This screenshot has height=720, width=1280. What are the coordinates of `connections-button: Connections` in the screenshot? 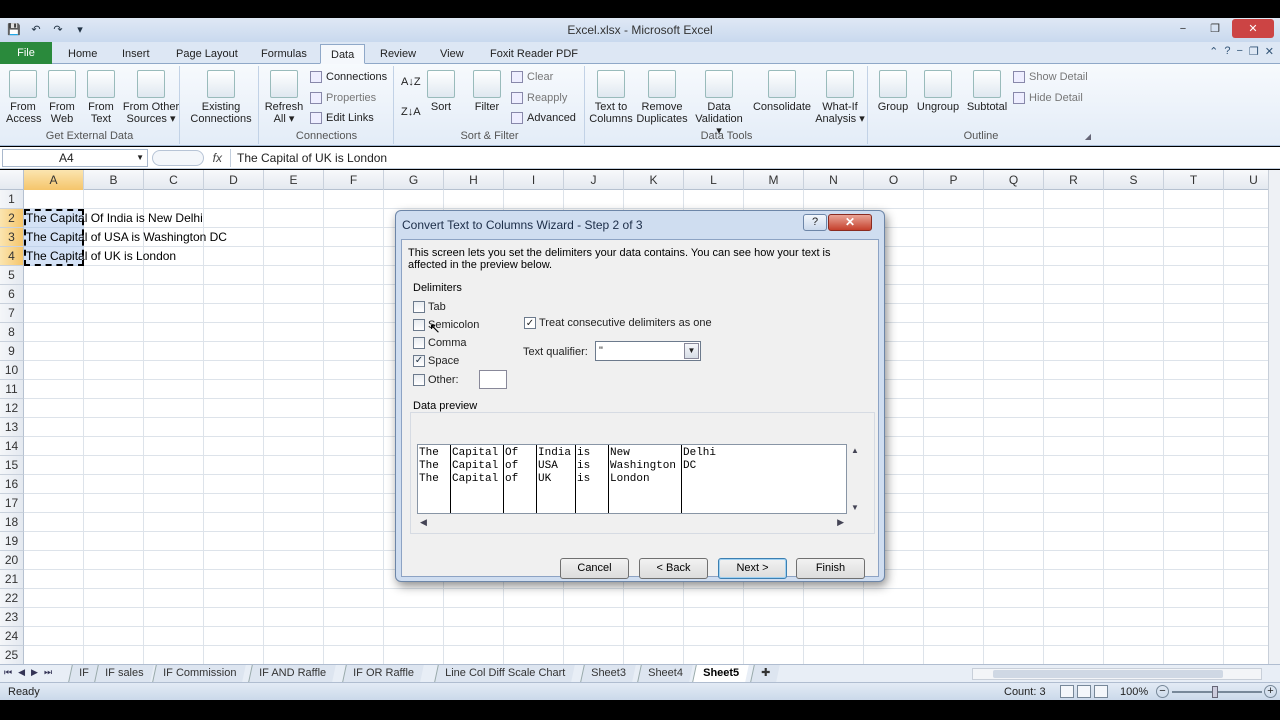 It's located at (348, 77).